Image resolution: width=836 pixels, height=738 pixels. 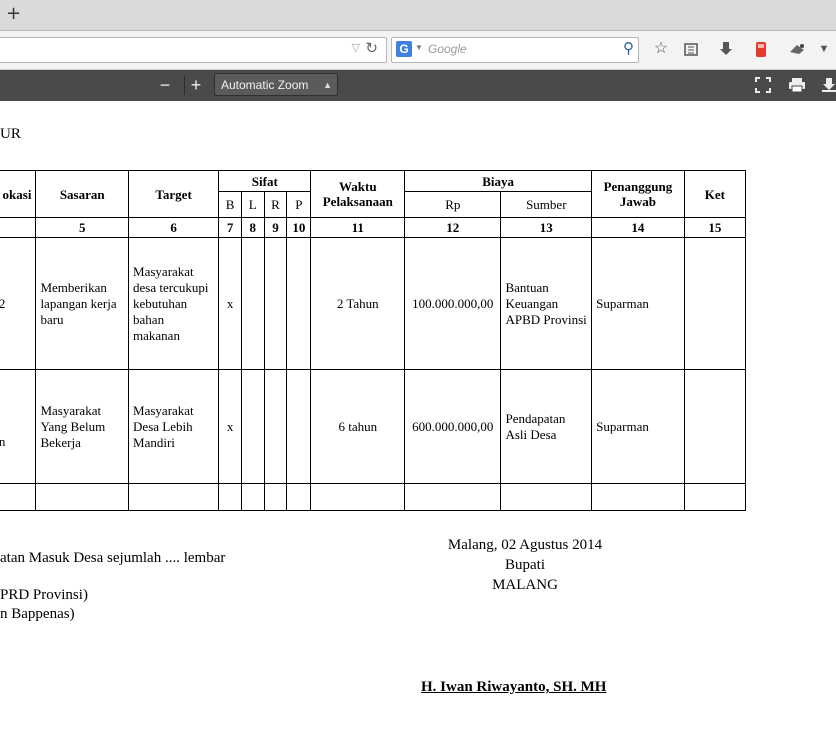 What do you see at coordinates (514, 687) in the screenshot?
I see `signature-name: H. Iwan Riwayanto, SH. MH` at bounding box center [514, 687].